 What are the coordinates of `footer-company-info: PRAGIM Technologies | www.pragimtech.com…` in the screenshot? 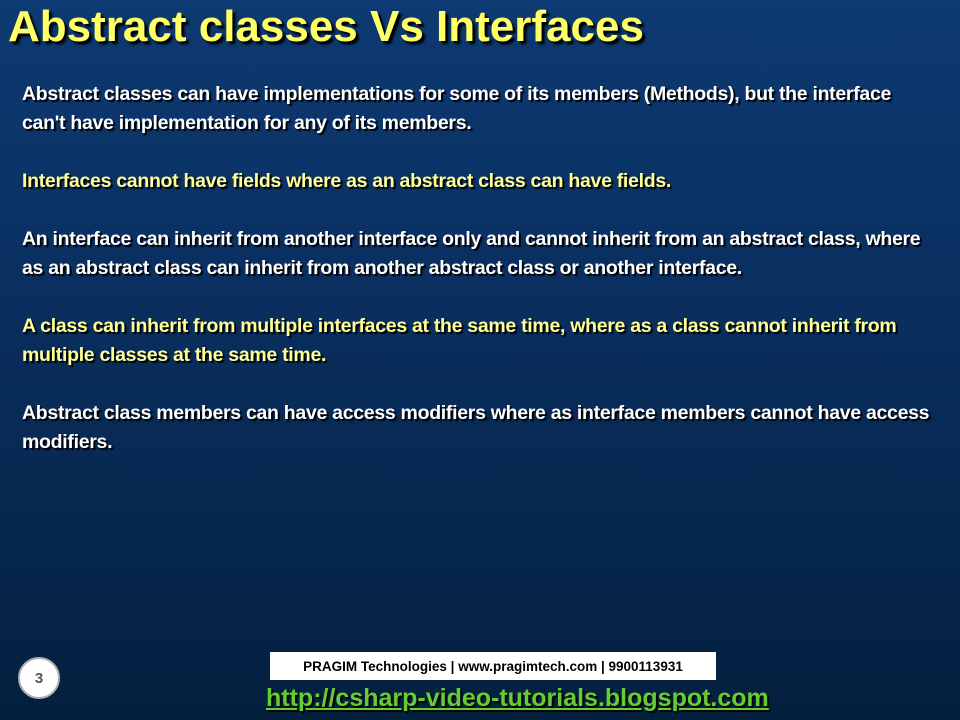 It's located at (493, 666).